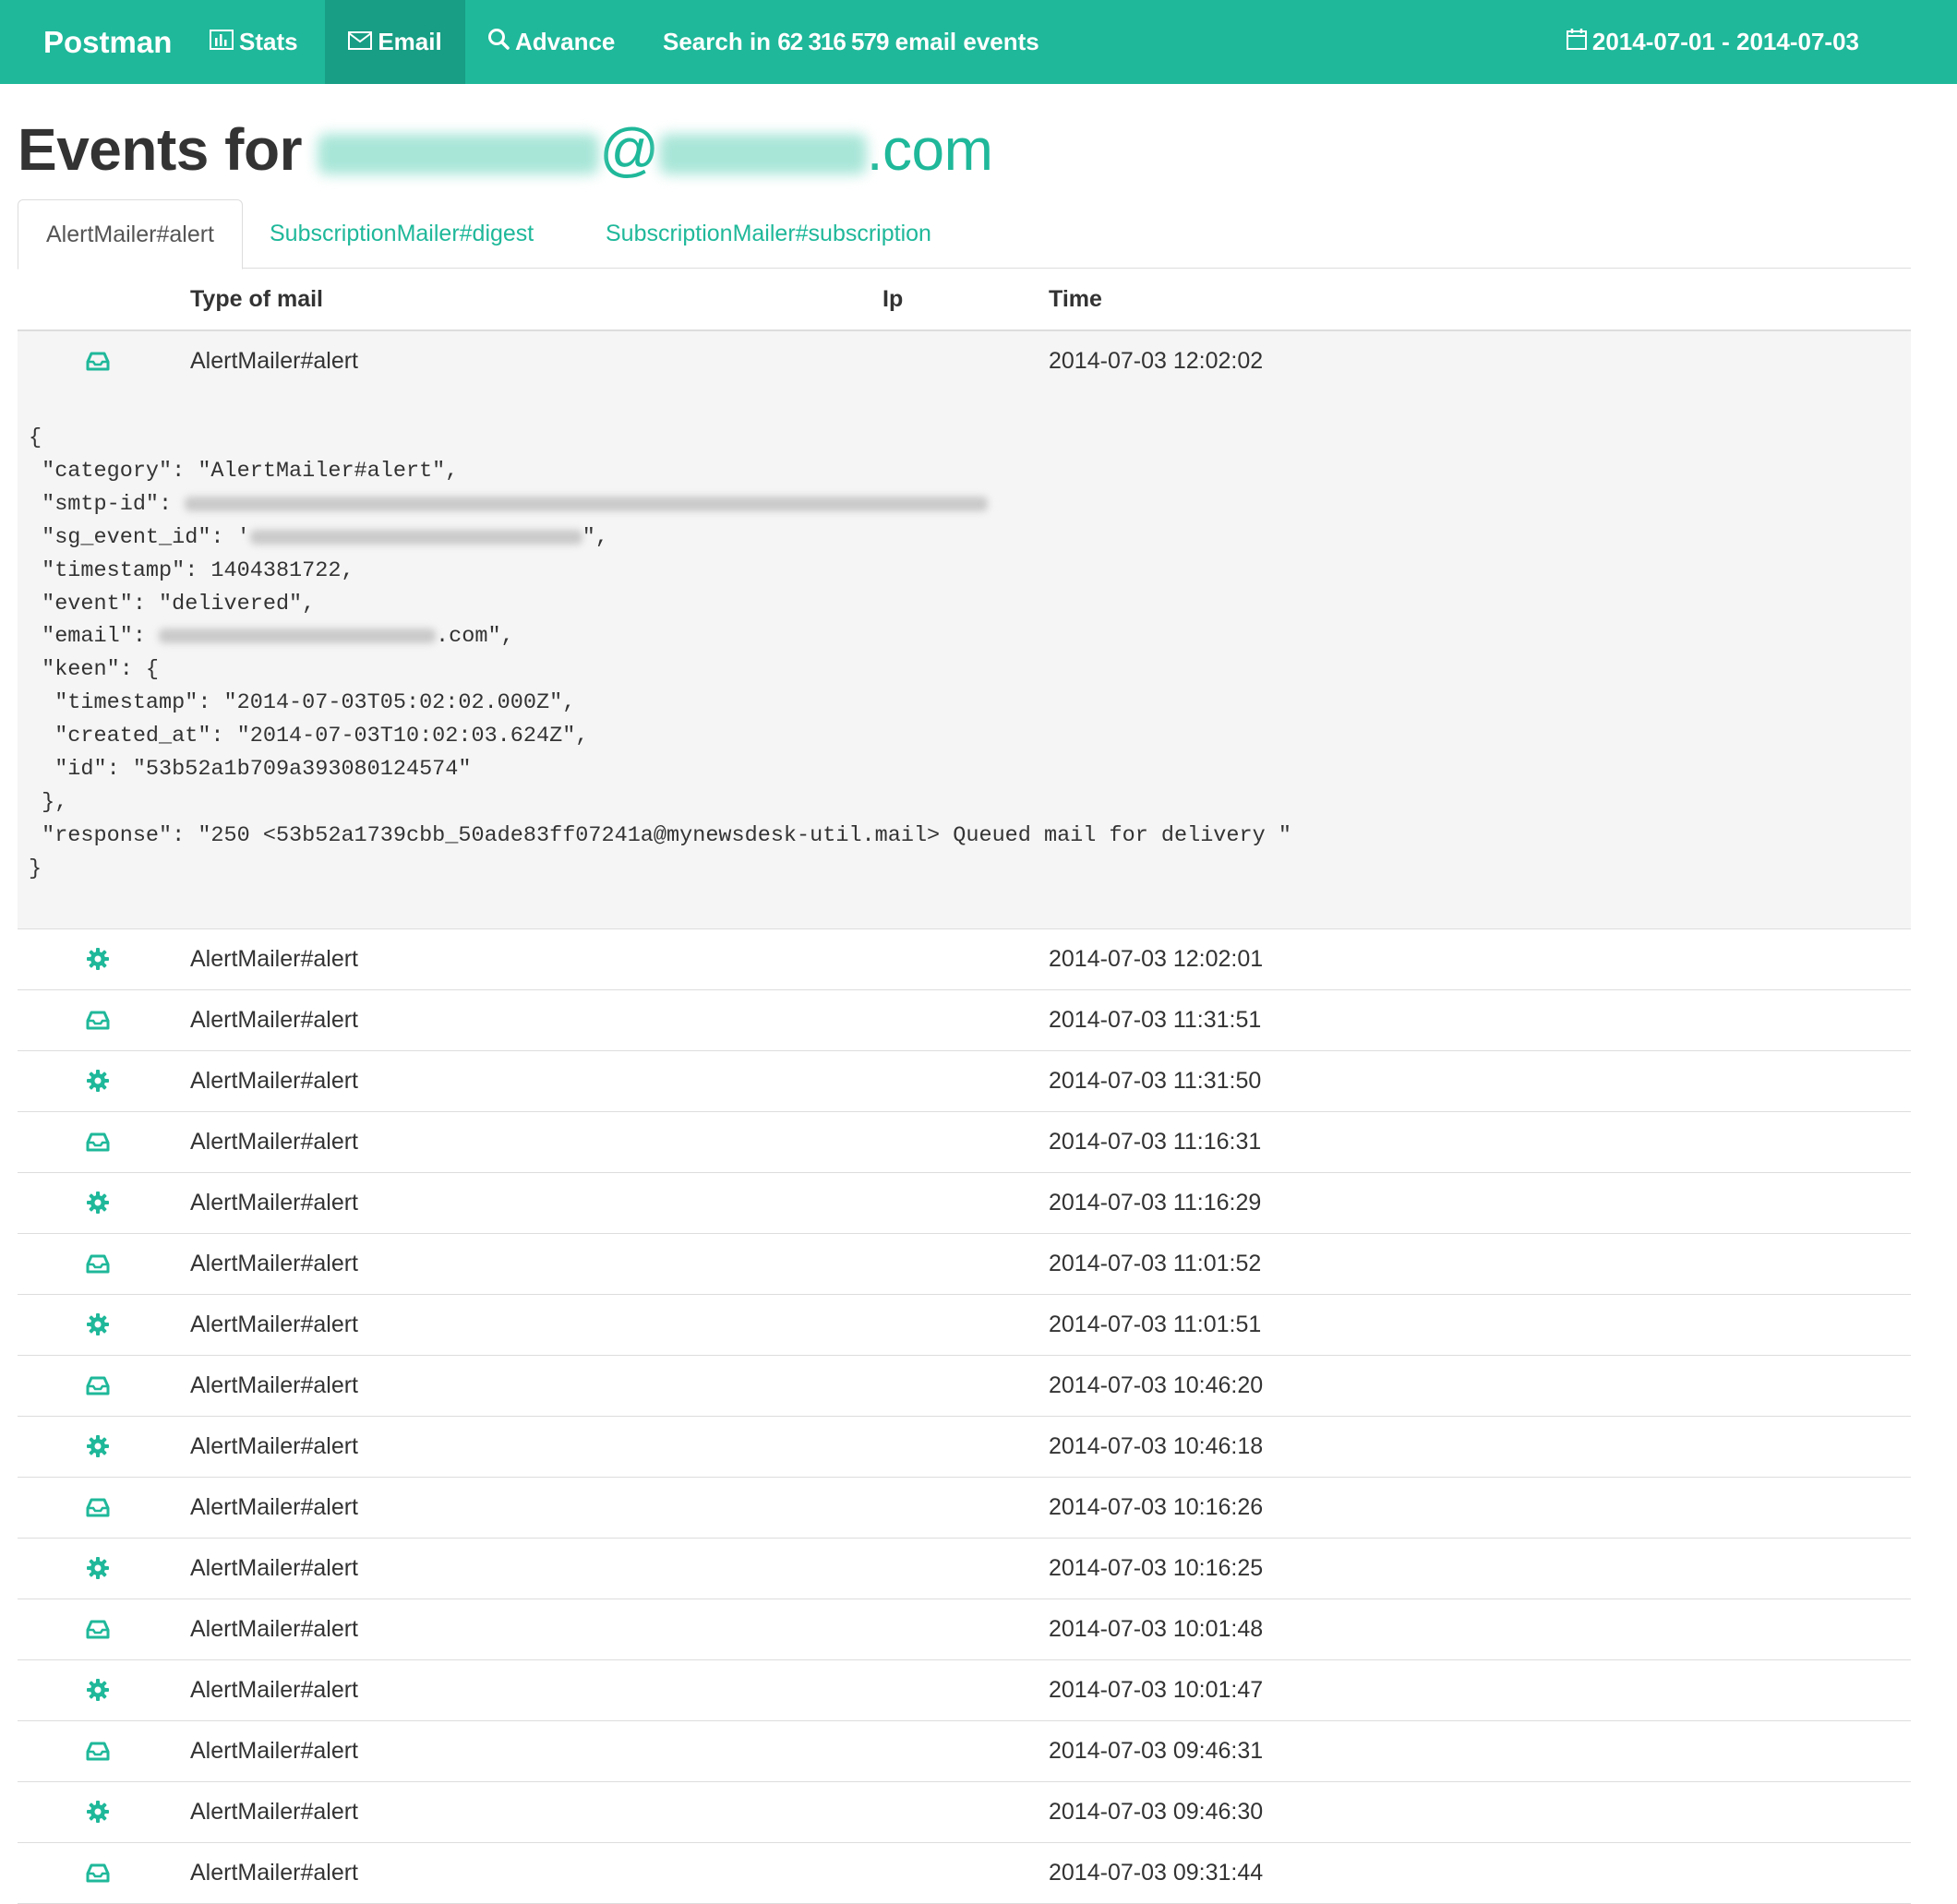 This screenshot has height=1904, width=1957. What do you see at coordinates (964, 1751) in the screenshot?
I see `table-row: AlertMailer#alert 2014-07-03 09:46:31` at bounding box center [964, 1751].